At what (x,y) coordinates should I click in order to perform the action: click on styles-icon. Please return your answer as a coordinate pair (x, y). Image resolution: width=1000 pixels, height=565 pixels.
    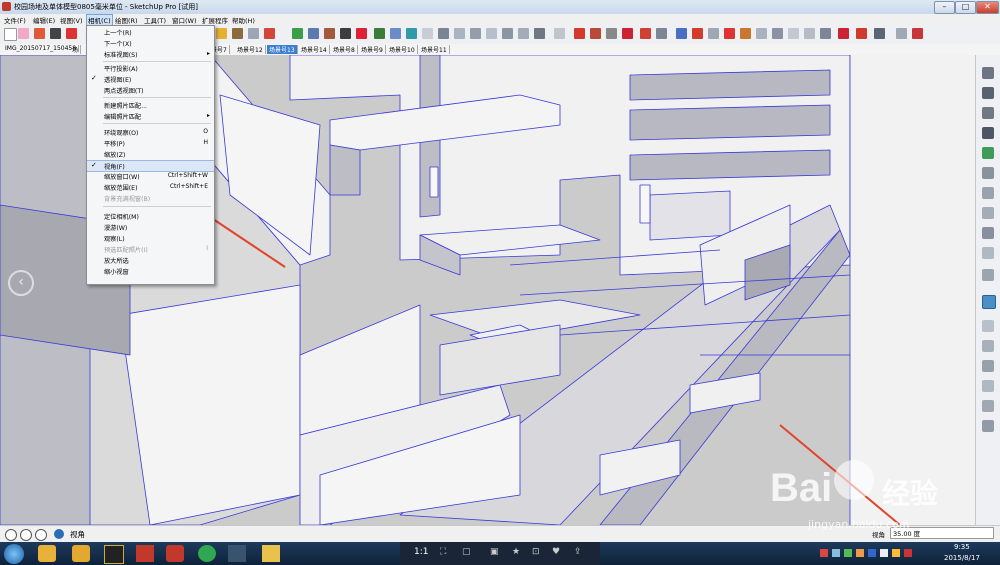
    Looking at the image, I should click on (777, 33).